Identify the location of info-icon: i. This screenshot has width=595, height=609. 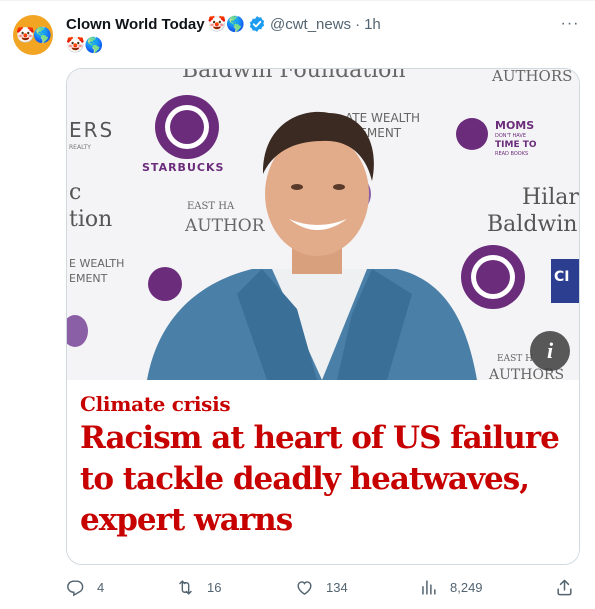
(550, 351).